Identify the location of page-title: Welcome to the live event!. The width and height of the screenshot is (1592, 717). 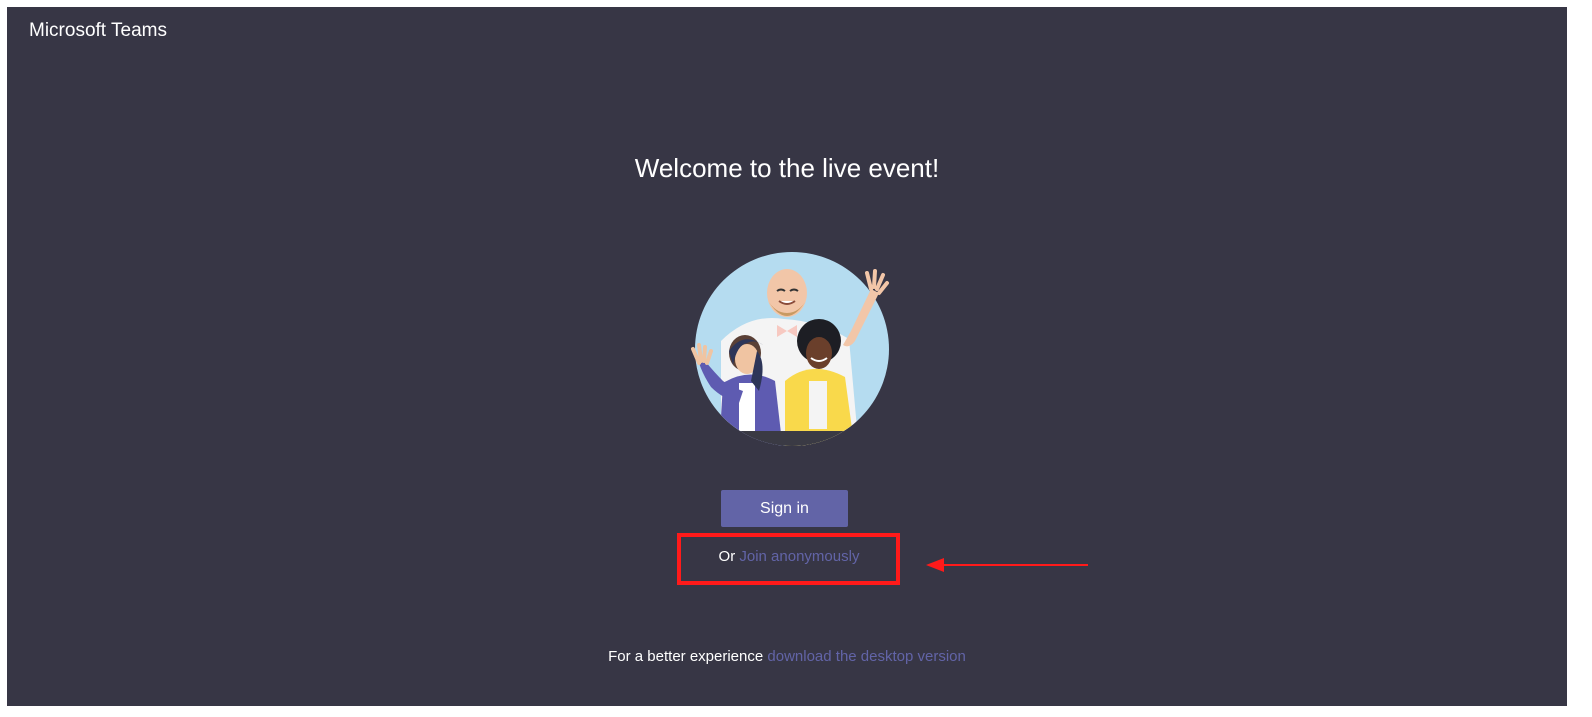
(787, 168).